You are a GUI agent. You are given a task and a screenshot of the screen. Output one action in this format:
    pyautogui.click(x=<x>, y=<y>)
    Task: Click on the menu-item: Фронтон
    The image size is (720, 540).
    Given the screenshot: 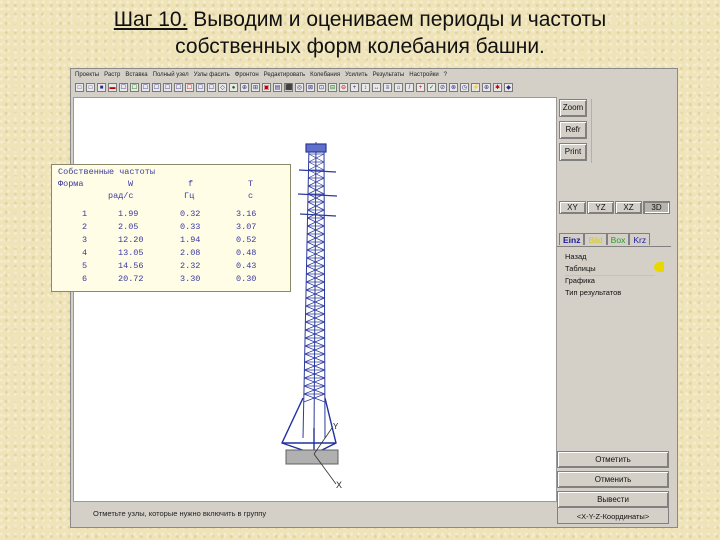 What is the action you would take?
    pyautogui.click(x=247, y=75)
    